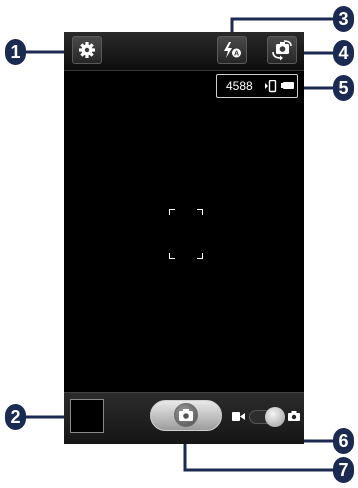  What do you see at coordinates (275, 417) in the screenshot?
I see `mode-switch-knob` at bounding box center [275, 417].